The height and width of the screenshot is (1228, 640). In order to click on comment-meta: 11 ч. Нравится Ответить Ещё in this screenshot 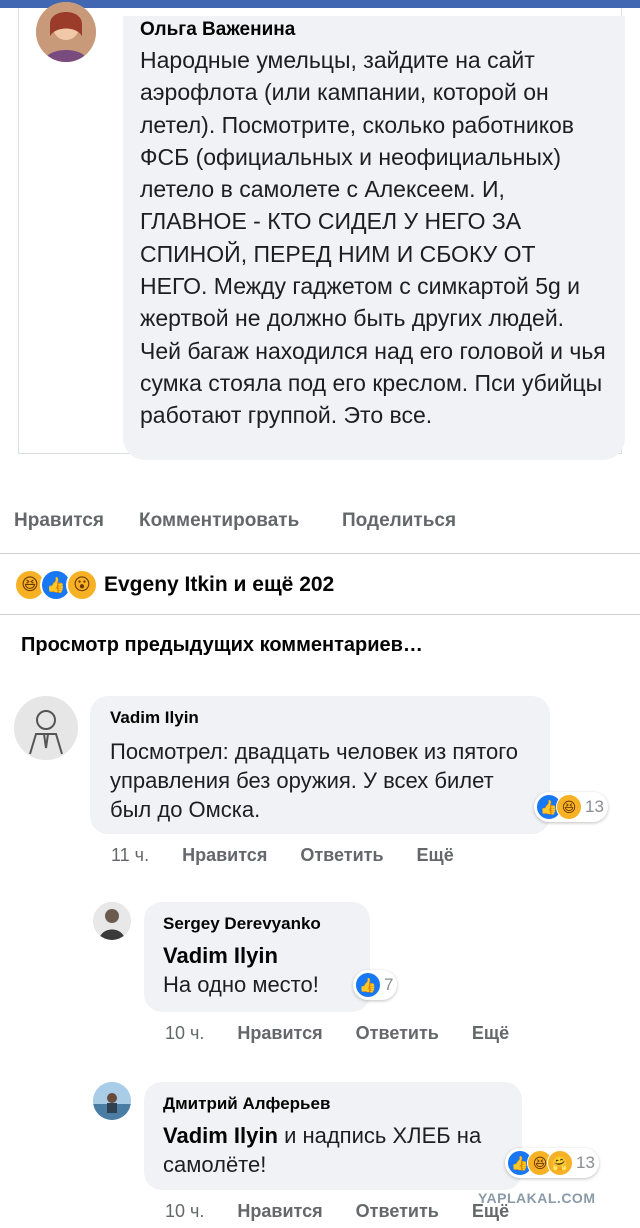, I will do `click(296, 855)`.